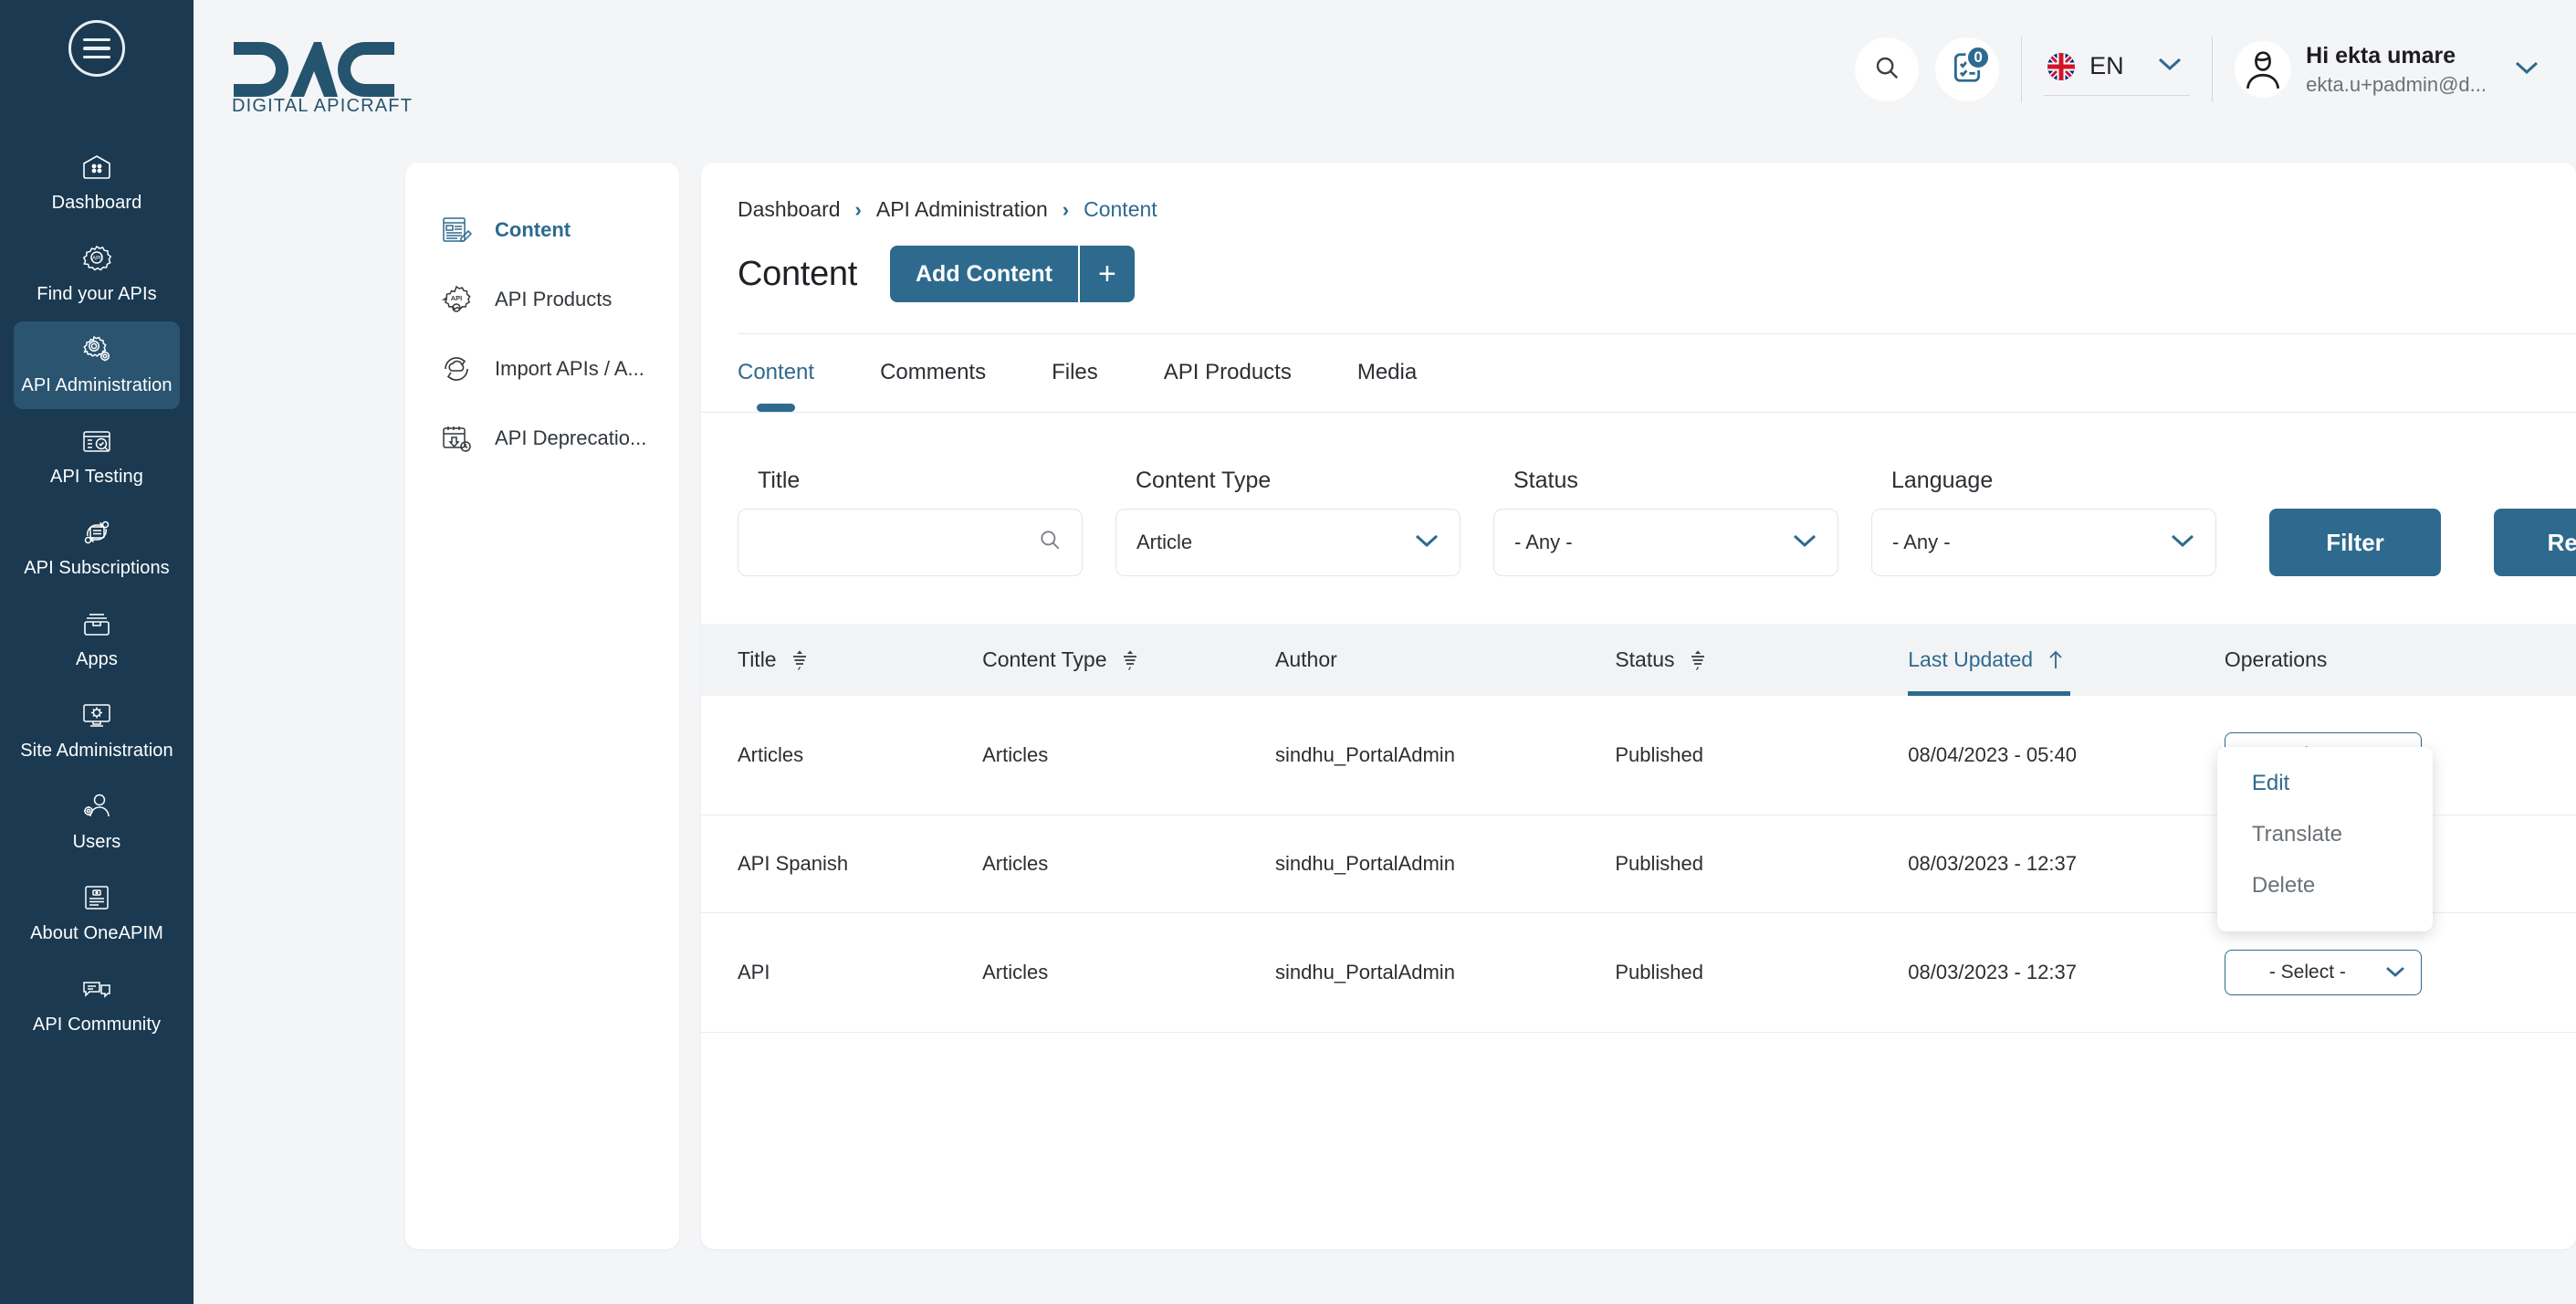 The image size is (2576, 1304). I want to click on sidebar-item-api-subscriptions: API Subscriptions, so click(97, 548).